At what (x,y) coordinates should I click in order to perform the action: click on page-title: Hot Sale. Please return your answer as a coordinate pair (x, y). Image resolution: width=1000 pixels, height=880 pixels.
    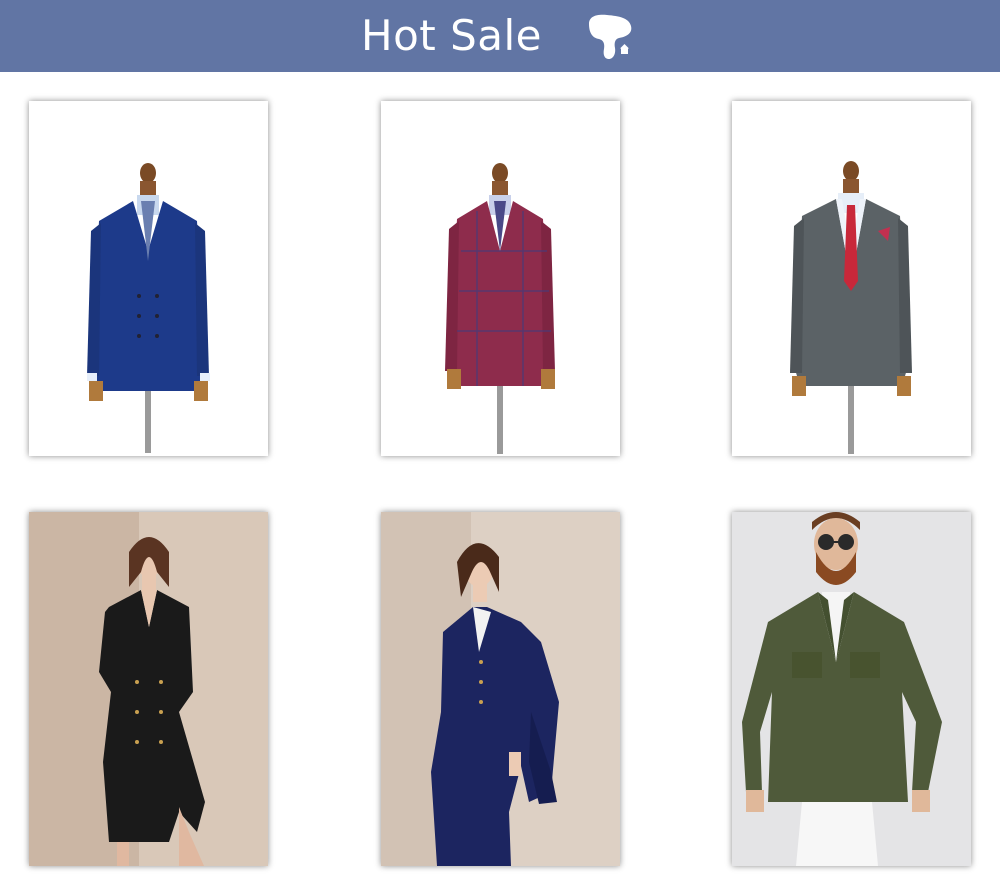
    Looking at the image, I should click on (452, 35).